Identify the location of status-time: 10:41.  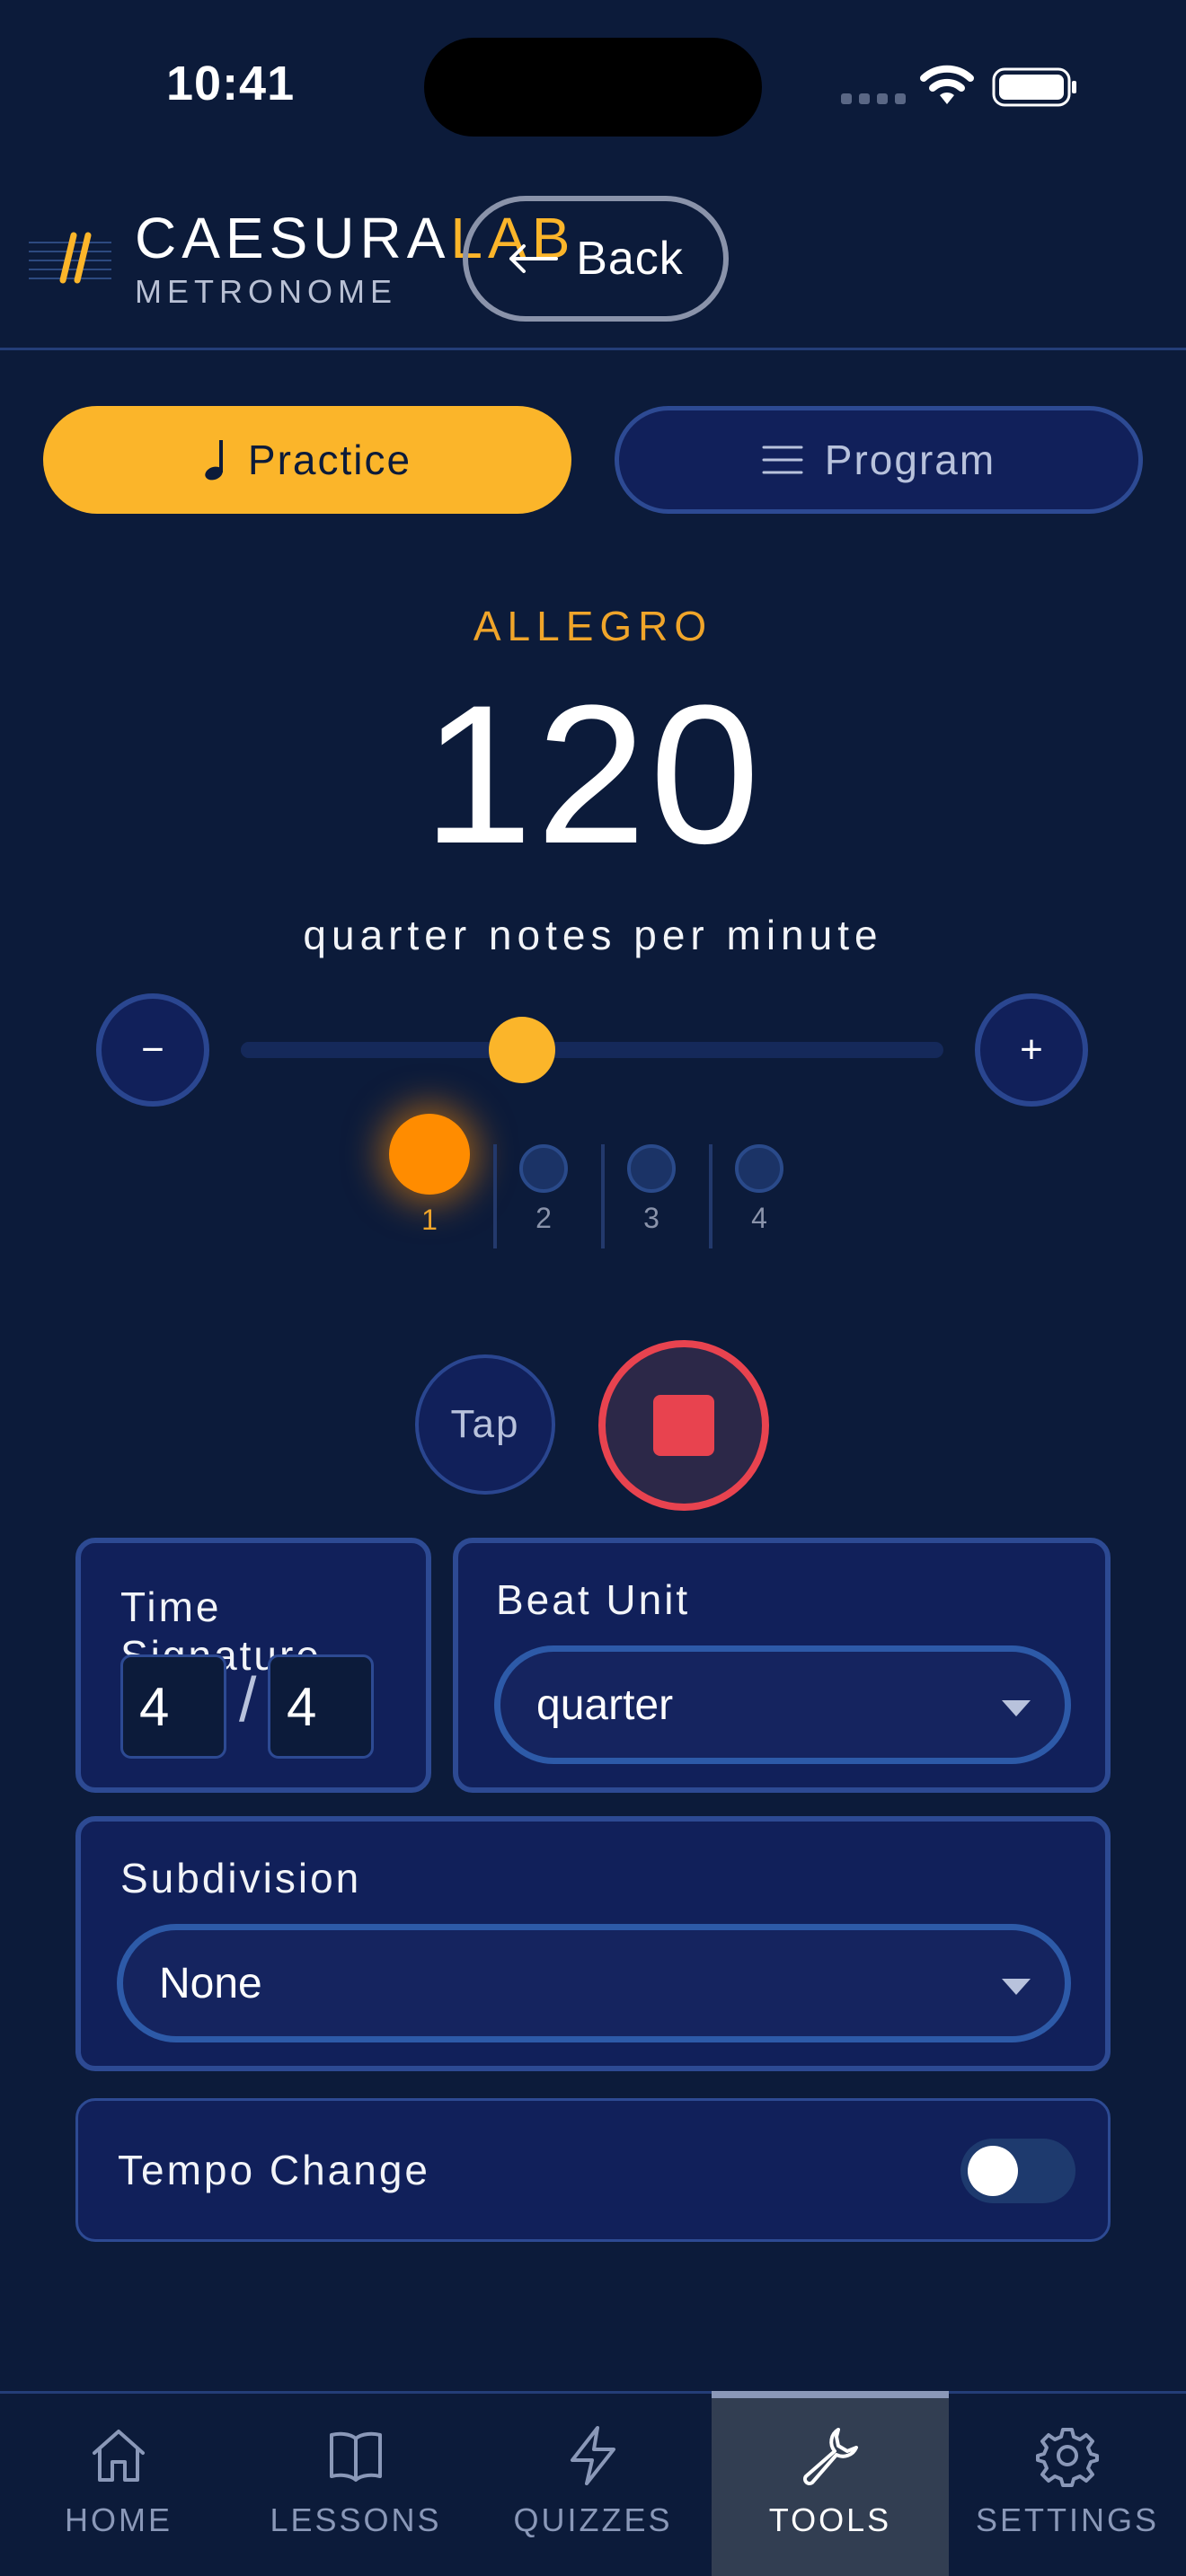
(231, 83).